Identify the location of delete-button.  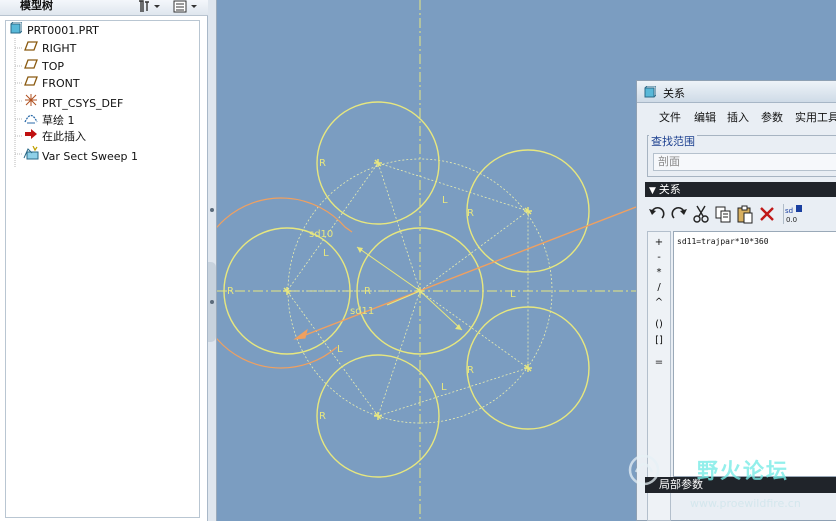
(767, 214).